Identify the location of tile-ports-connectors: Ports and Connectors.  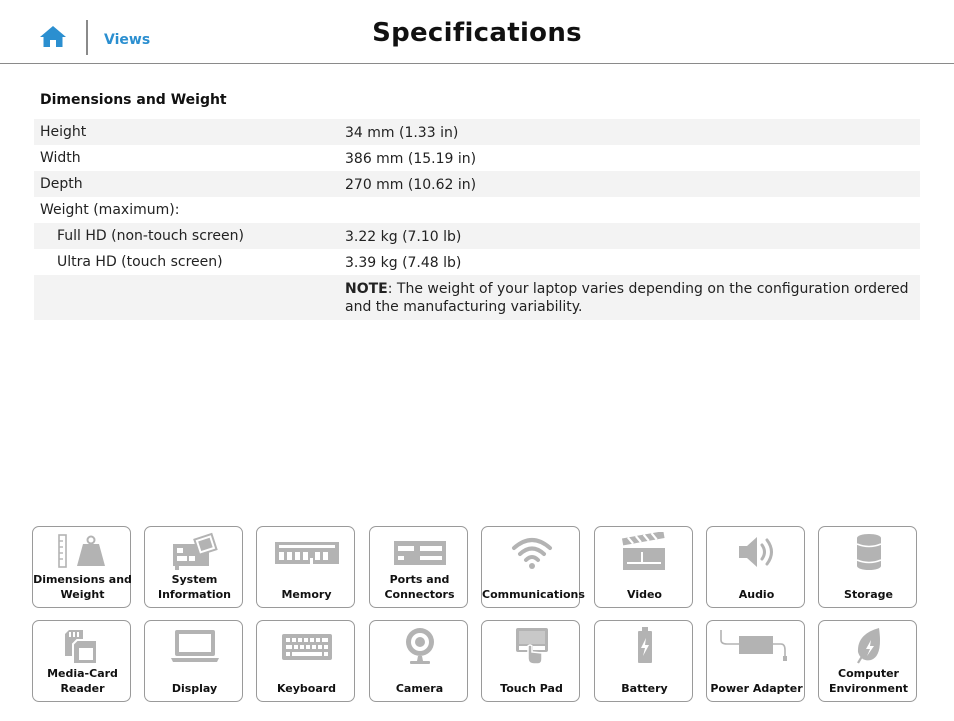
(418, 567).